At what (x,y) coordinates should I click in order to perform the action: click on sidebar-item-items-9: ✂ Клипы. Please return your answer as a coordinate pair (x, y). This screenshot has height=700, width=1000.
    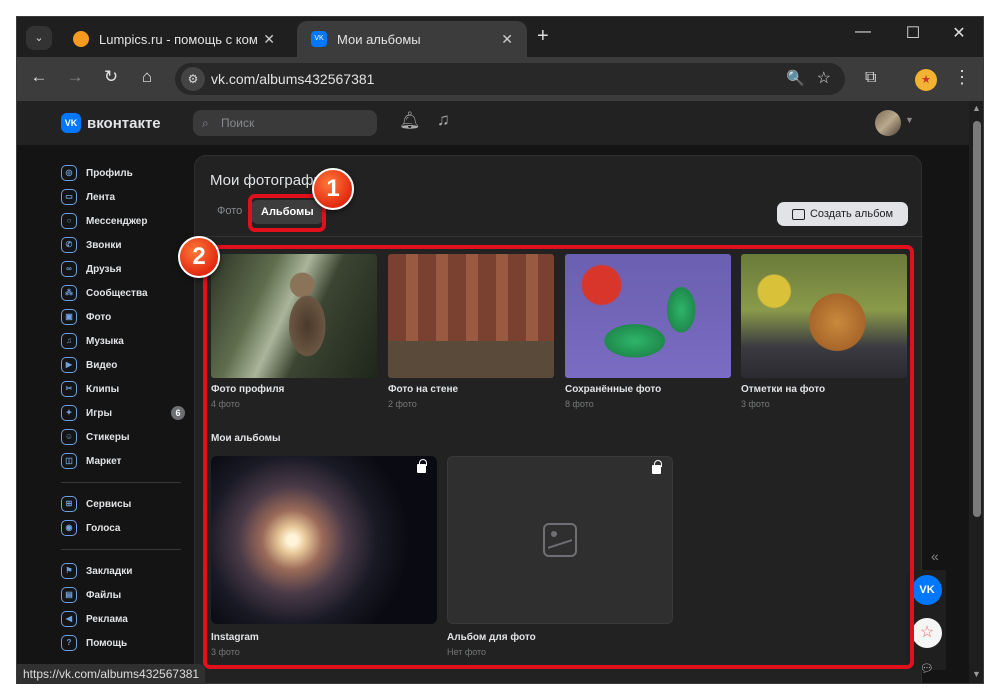
    Looking at the image, I should click on (123, 389).